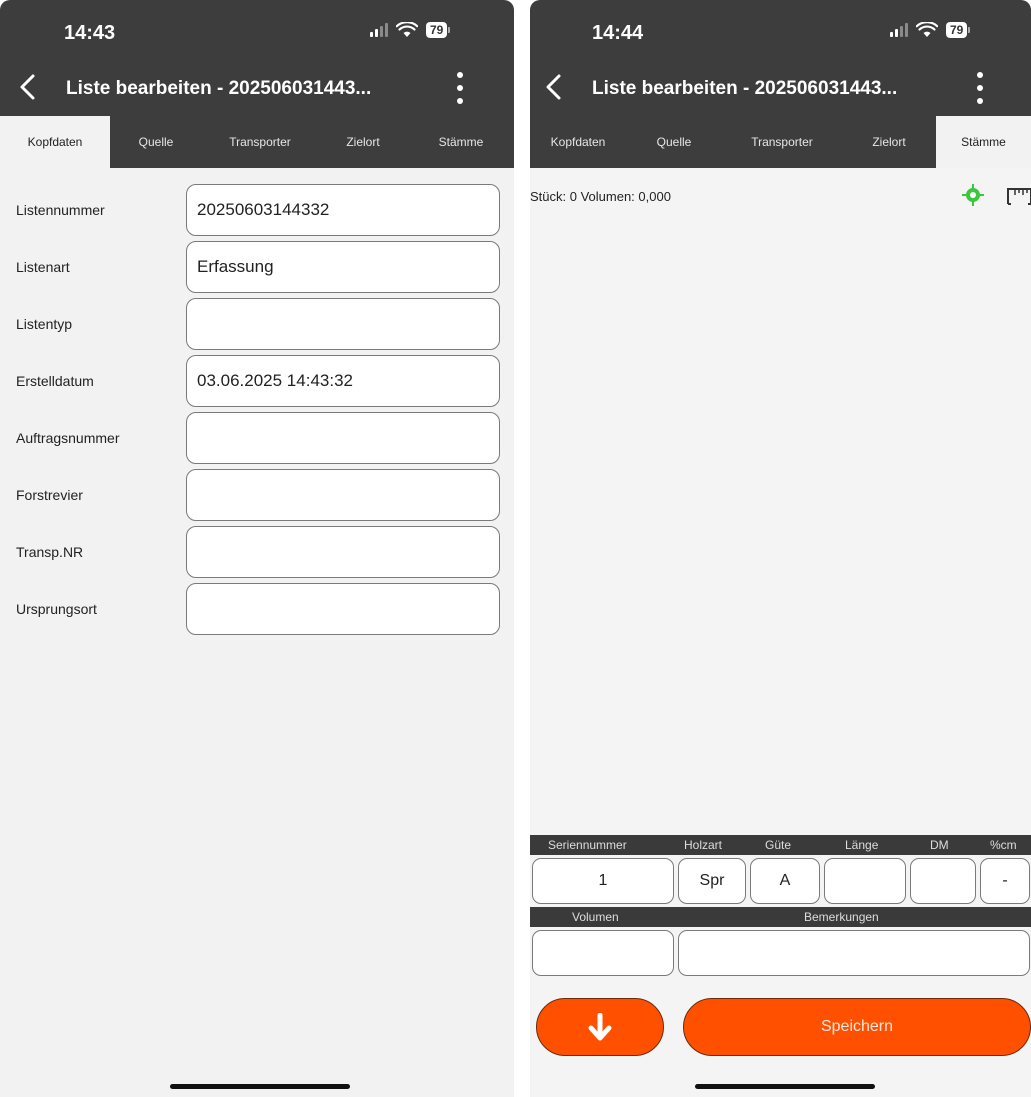 Image resolution: width=1031 pixels, height=1097 pixels. What do you see at coordinates (587, 845) in the screenshot?
I see `header-seriennummer: Seriennummer` at bounding box center [587, 845].